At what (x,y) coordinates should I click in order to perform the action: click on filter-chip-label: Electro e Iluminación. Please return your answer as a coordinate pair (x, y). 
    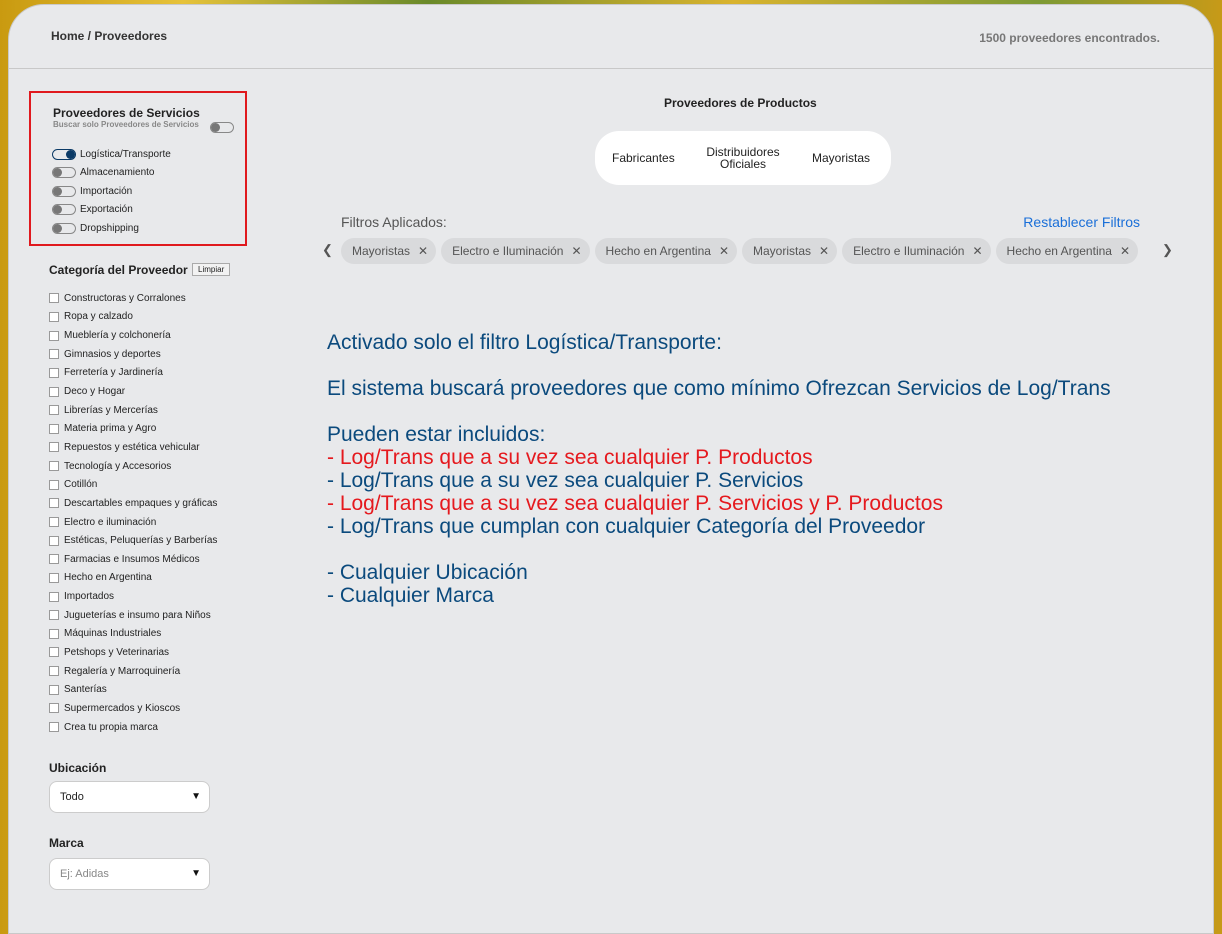
    Looking at the image, I should click on (508, 251).